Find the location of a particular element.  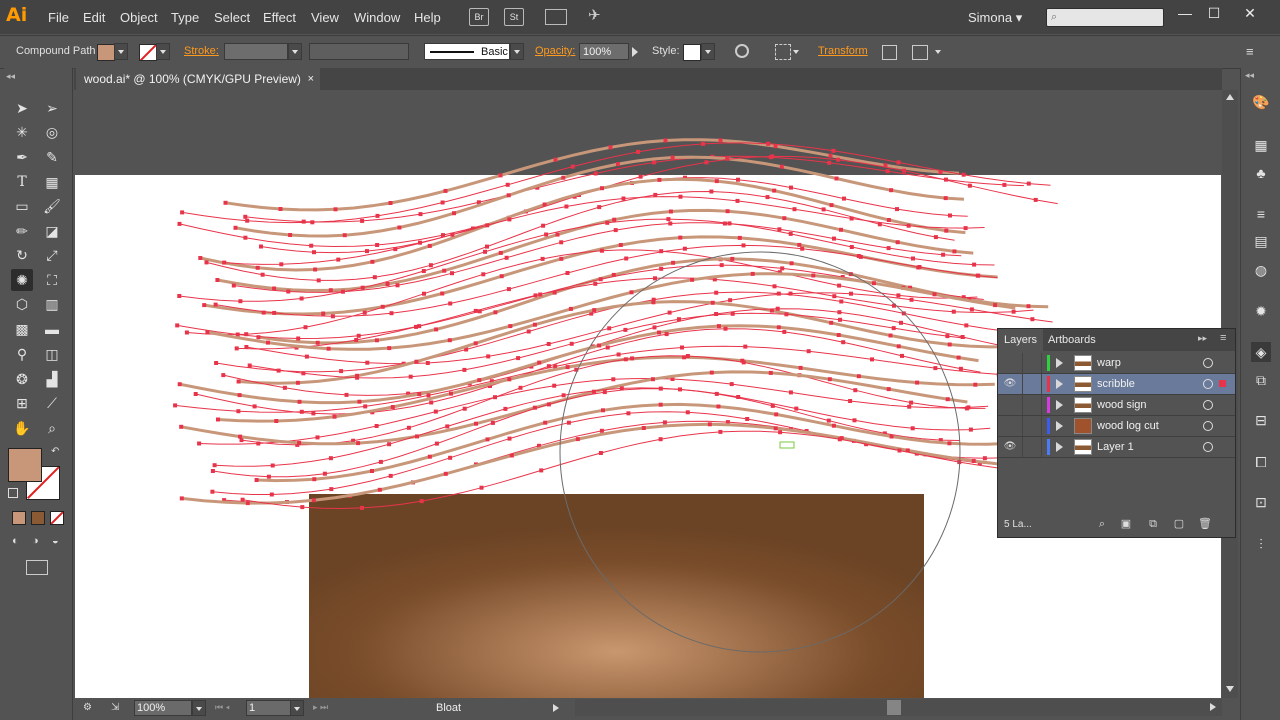

gpu-performance-icon: ✈ is located at coordinates (594, 15).